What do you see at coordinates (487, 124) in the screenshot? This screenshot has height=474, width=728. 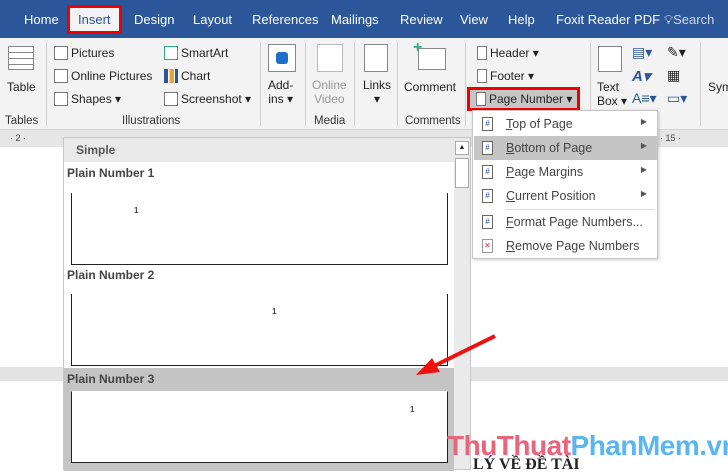 I see `top-of-page-icon: #` at bounding box center [487, 124].